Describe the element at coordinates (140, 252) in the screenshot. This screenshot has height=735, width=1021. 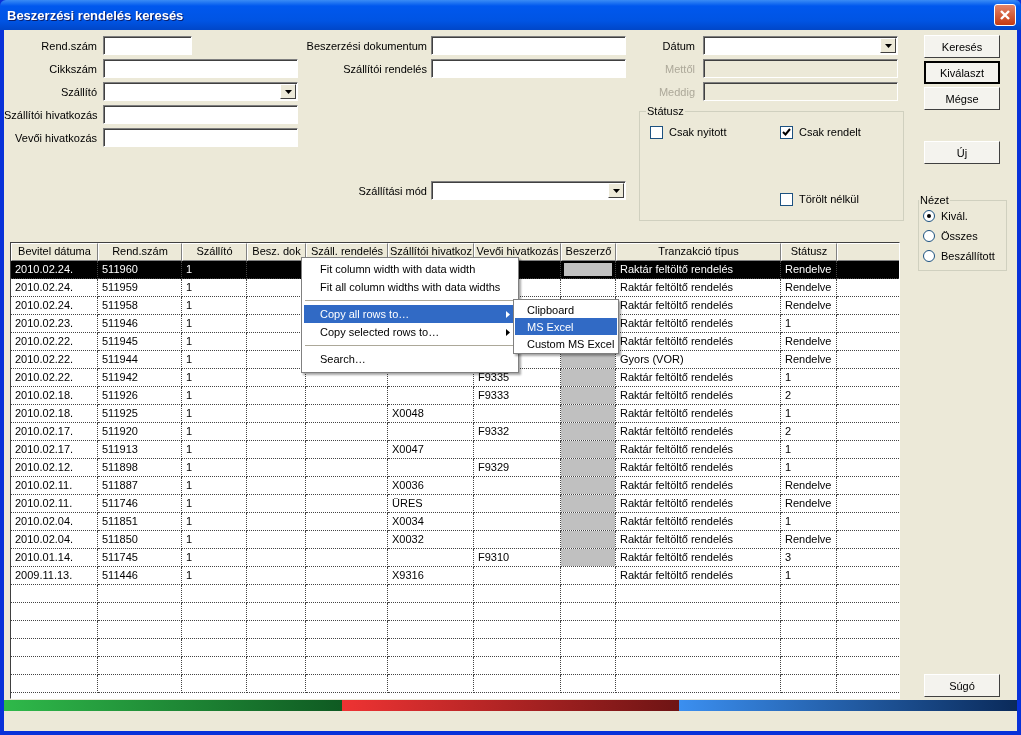
I see `column-header: Rend.szám` at that location.